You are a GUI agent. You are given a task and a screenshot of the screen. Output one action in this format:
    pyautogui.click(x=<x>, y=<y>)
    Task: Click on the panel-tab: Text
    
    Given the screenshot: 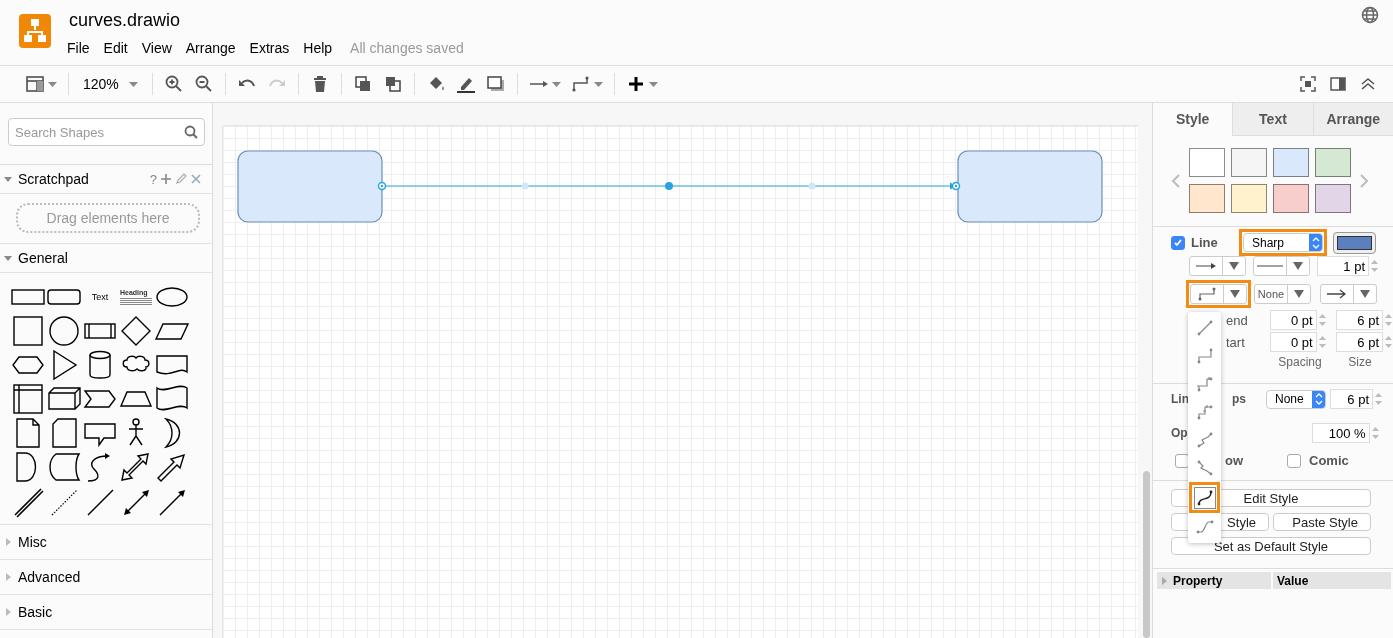 What is the action you would take?
    pyautogui.click(x=1272, y=119)
    